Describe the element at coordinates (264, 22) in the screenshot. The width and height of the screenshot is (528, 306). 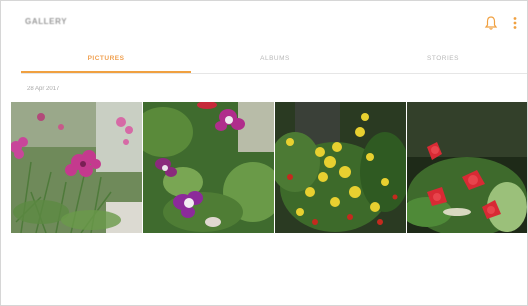
I see `app-bar: GALLERY` at that location.